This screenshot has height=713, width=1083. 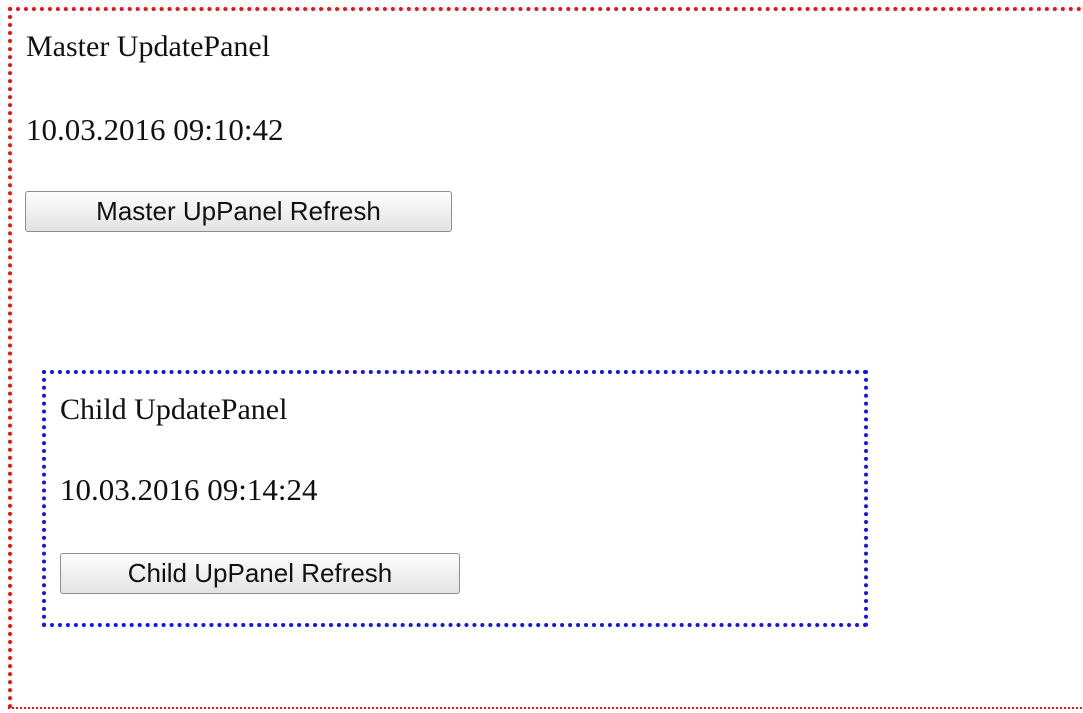 I want to click on master-panel-timestamp: 10.03.2016 09:10:42, so click(x=155, y=129).